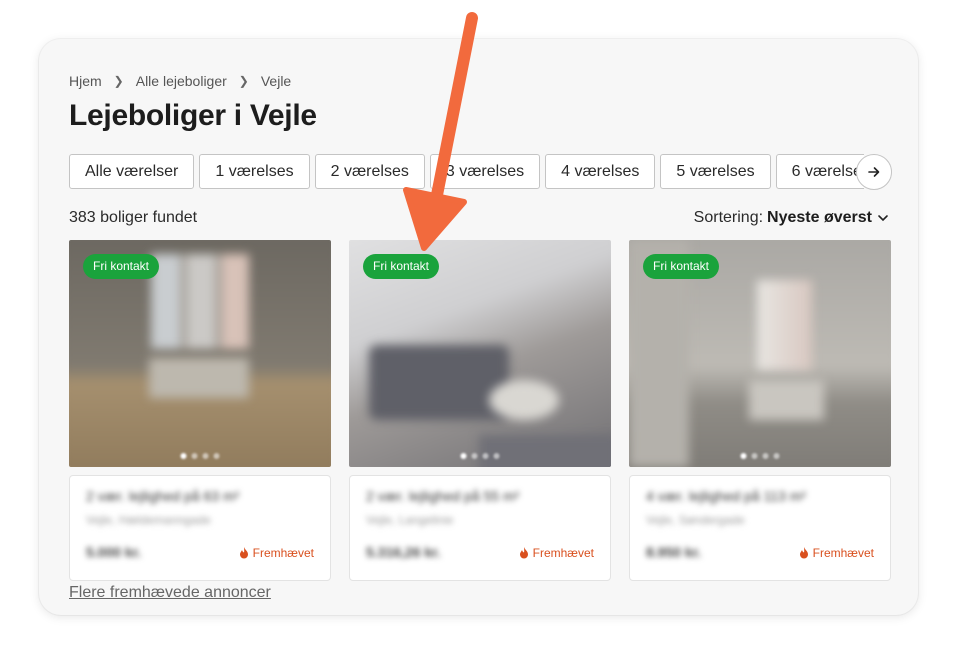  Describe the element at coordinates (148, 520) in the screenshot. I see `listing-address: Vejle, Hældemanngade` at that location.